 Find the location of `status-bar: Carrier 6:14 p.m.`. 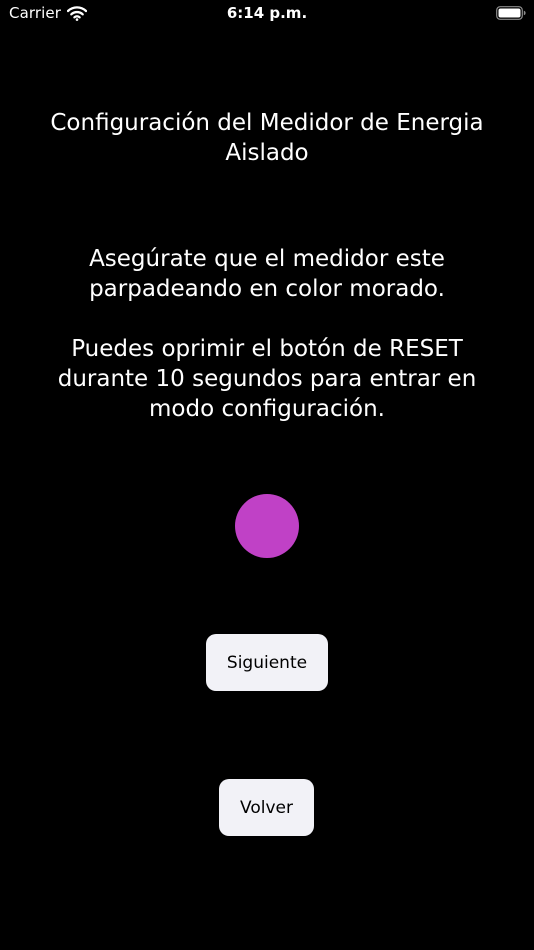

status-bar: Carrier 6:14 p.m. is located at coordinates (267, 14).